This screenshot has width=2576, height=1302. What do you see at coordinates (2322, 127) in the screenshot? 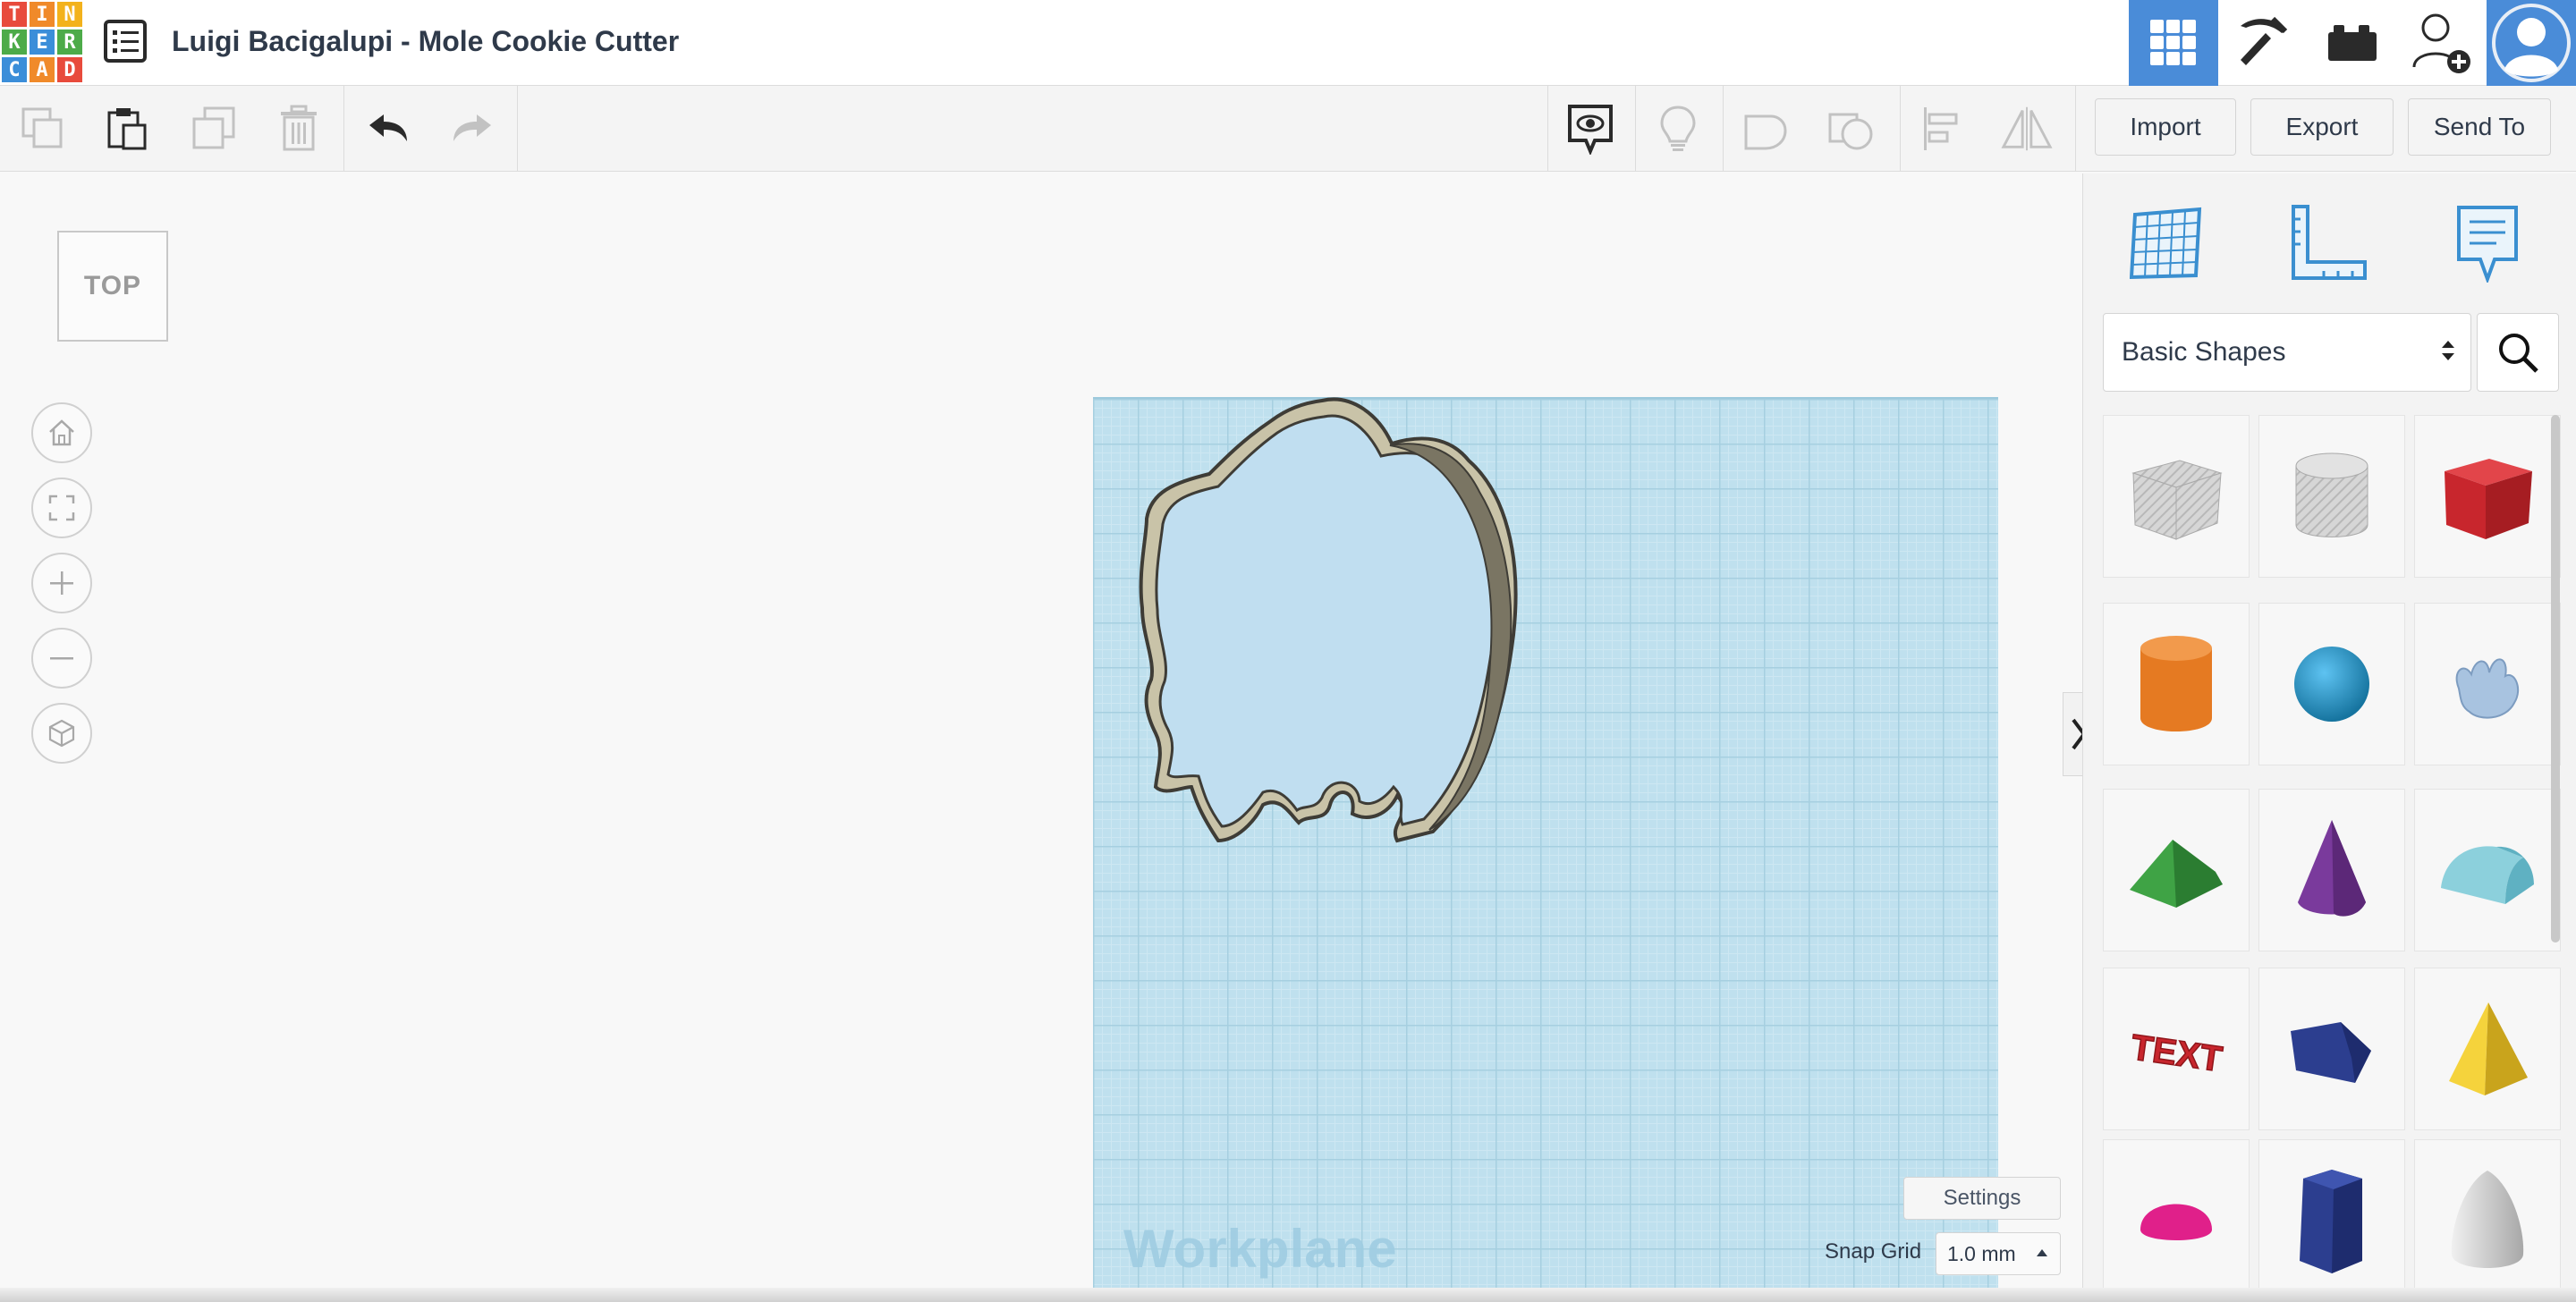
I see `export-button: Export` at bounding box center [2322, 127].